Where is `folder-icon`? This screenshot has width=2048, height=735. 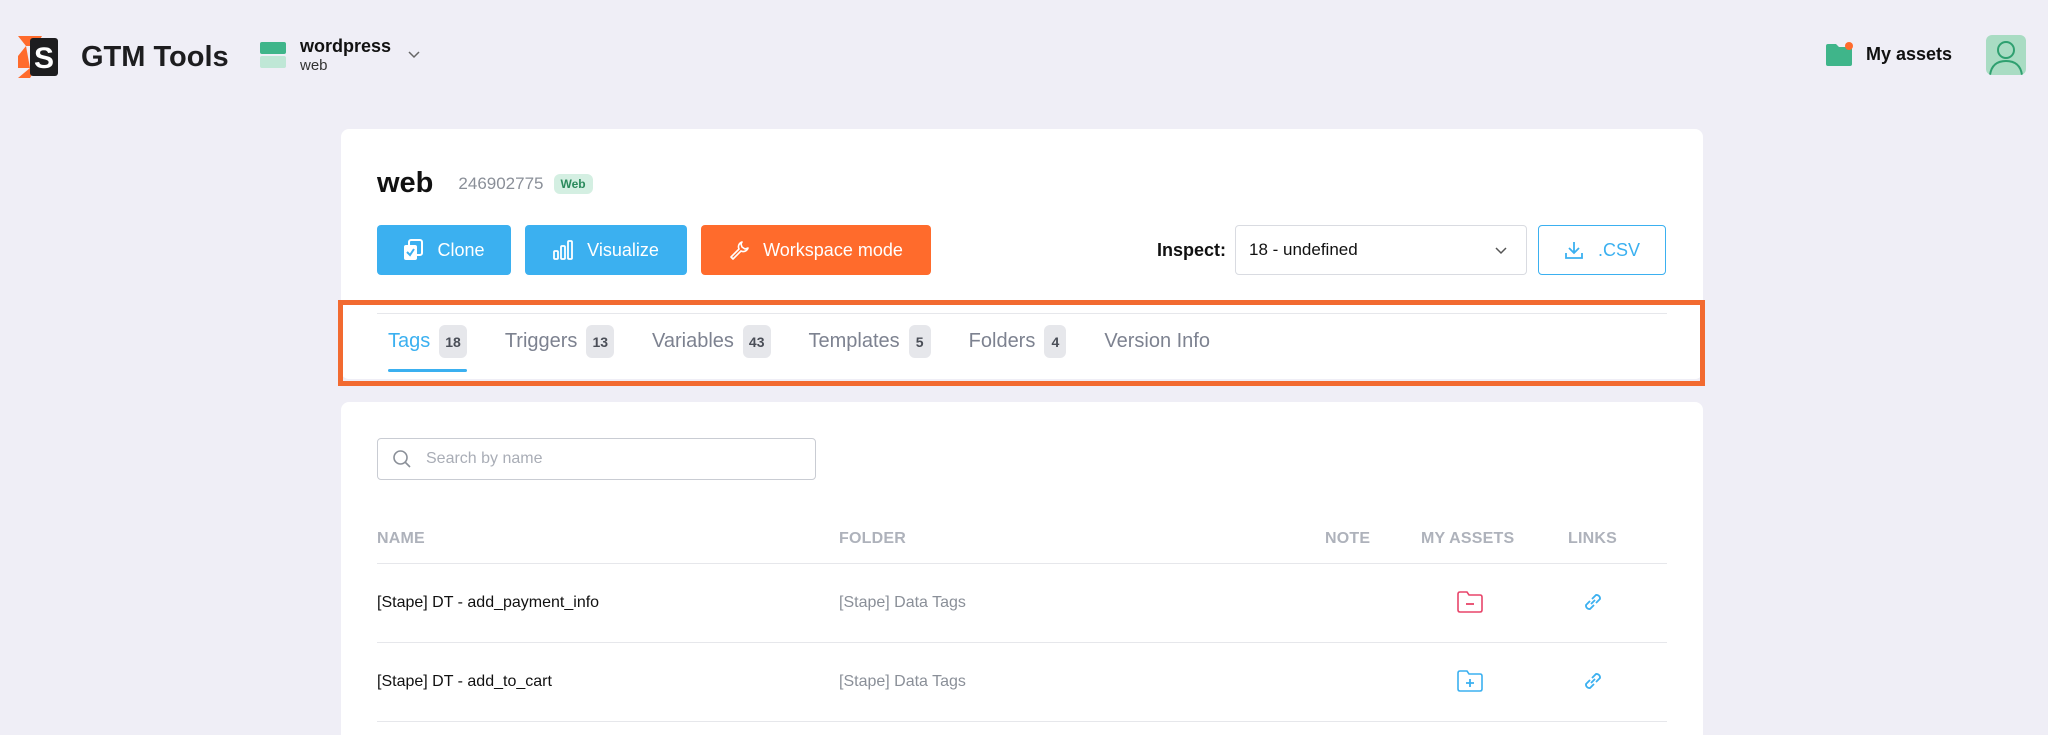
folder-icon is located at coordinates (1839, 54).